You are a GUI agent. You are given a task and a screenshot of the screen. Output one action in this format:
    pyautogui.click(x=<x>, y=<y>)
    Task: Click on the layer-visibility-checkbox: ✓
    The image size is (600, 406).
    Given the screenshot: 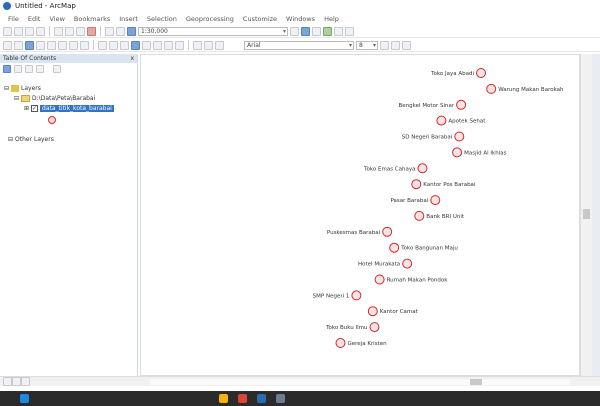 What is the action you would take?
    pyautogui.click(x=35, y=108)
    